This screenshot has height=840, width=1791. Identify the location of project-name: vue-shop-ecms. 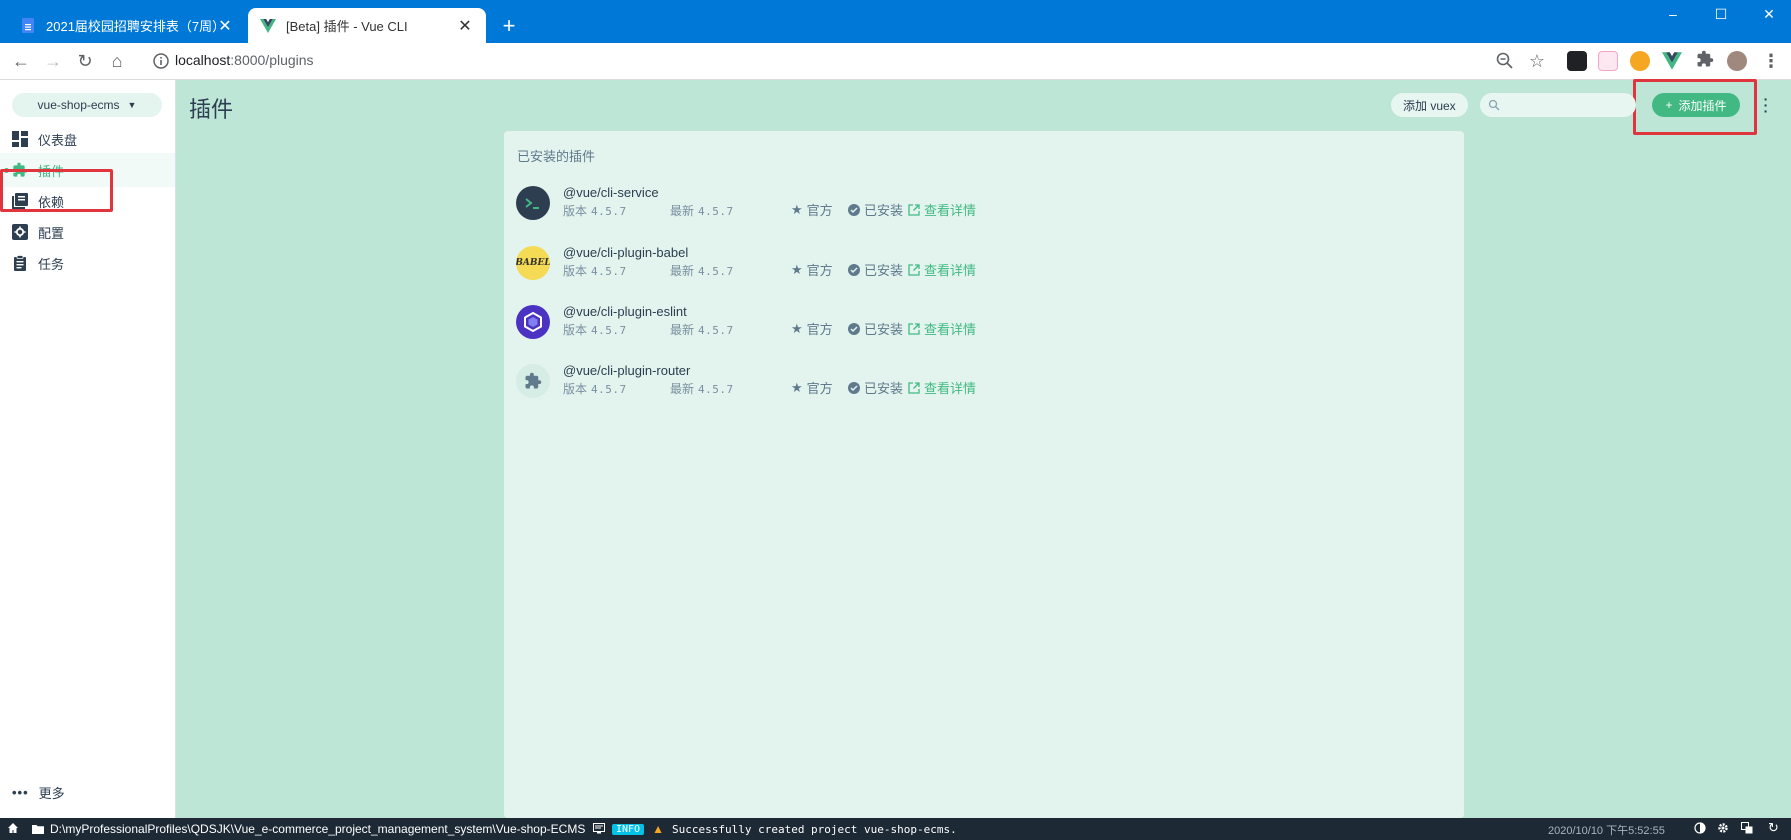
(78, 105).